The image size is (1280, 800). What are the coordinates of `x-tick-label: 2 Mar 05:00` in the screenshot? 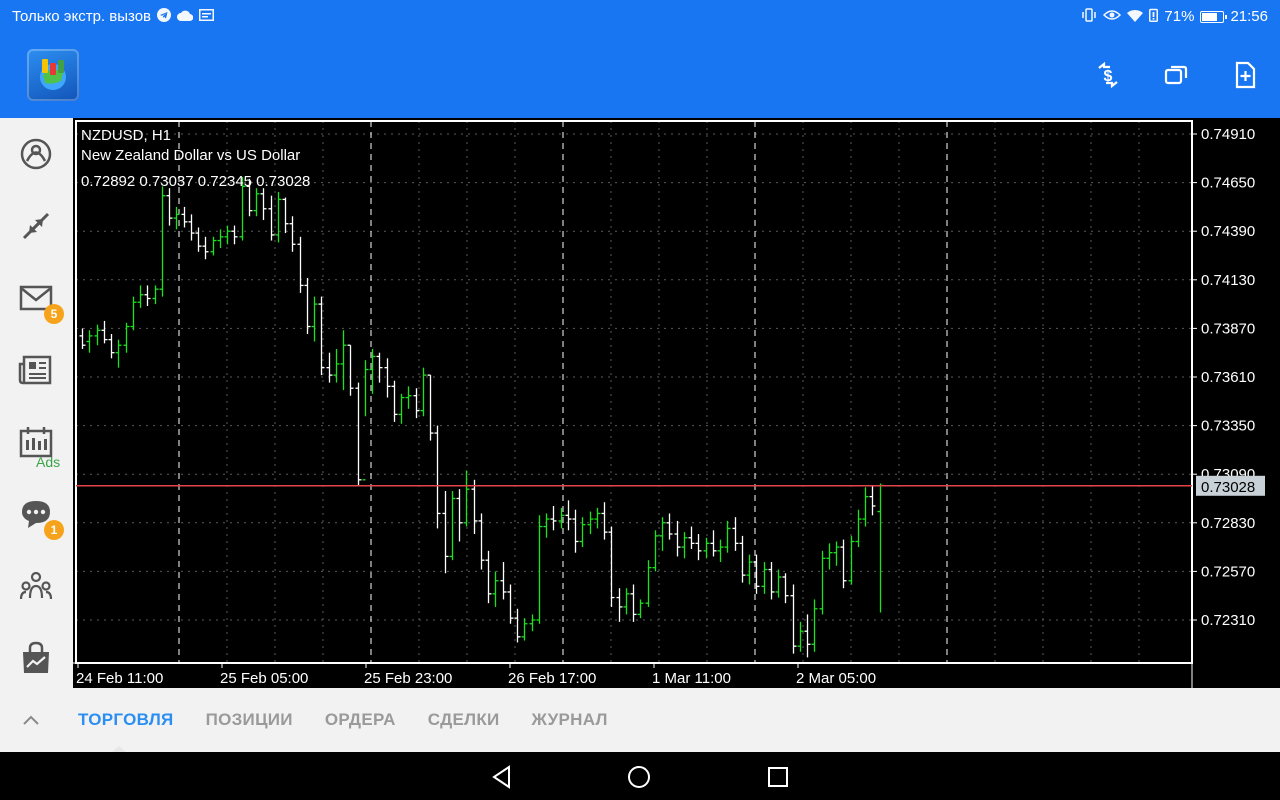 It's located at (836, 678).